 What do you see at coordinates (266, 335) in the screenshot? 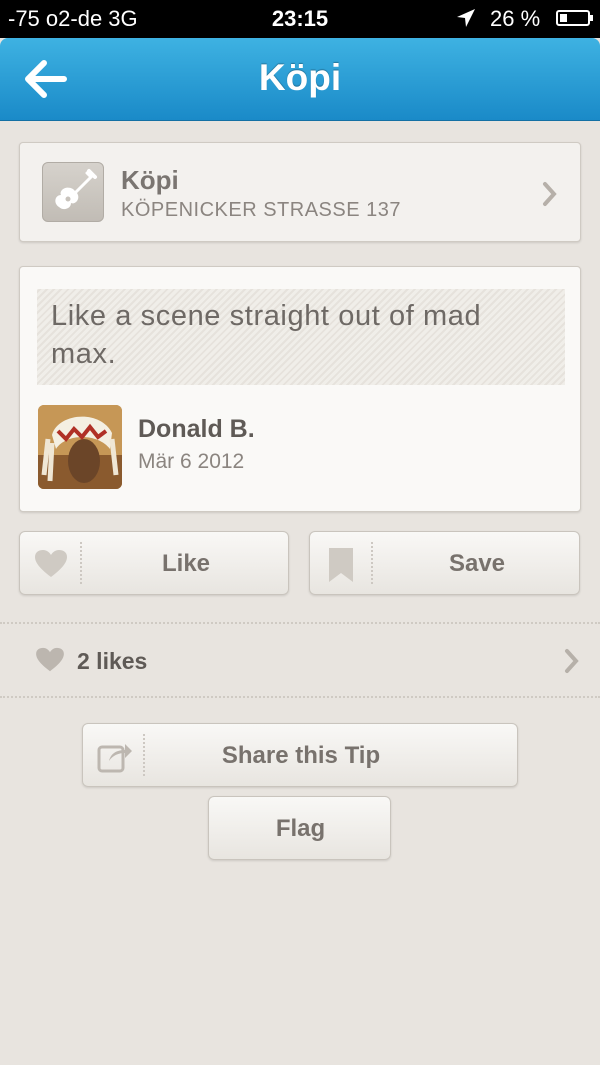
I see `tip-text: Like a scene straight out of mad max.` at bounding box center [266, 335].